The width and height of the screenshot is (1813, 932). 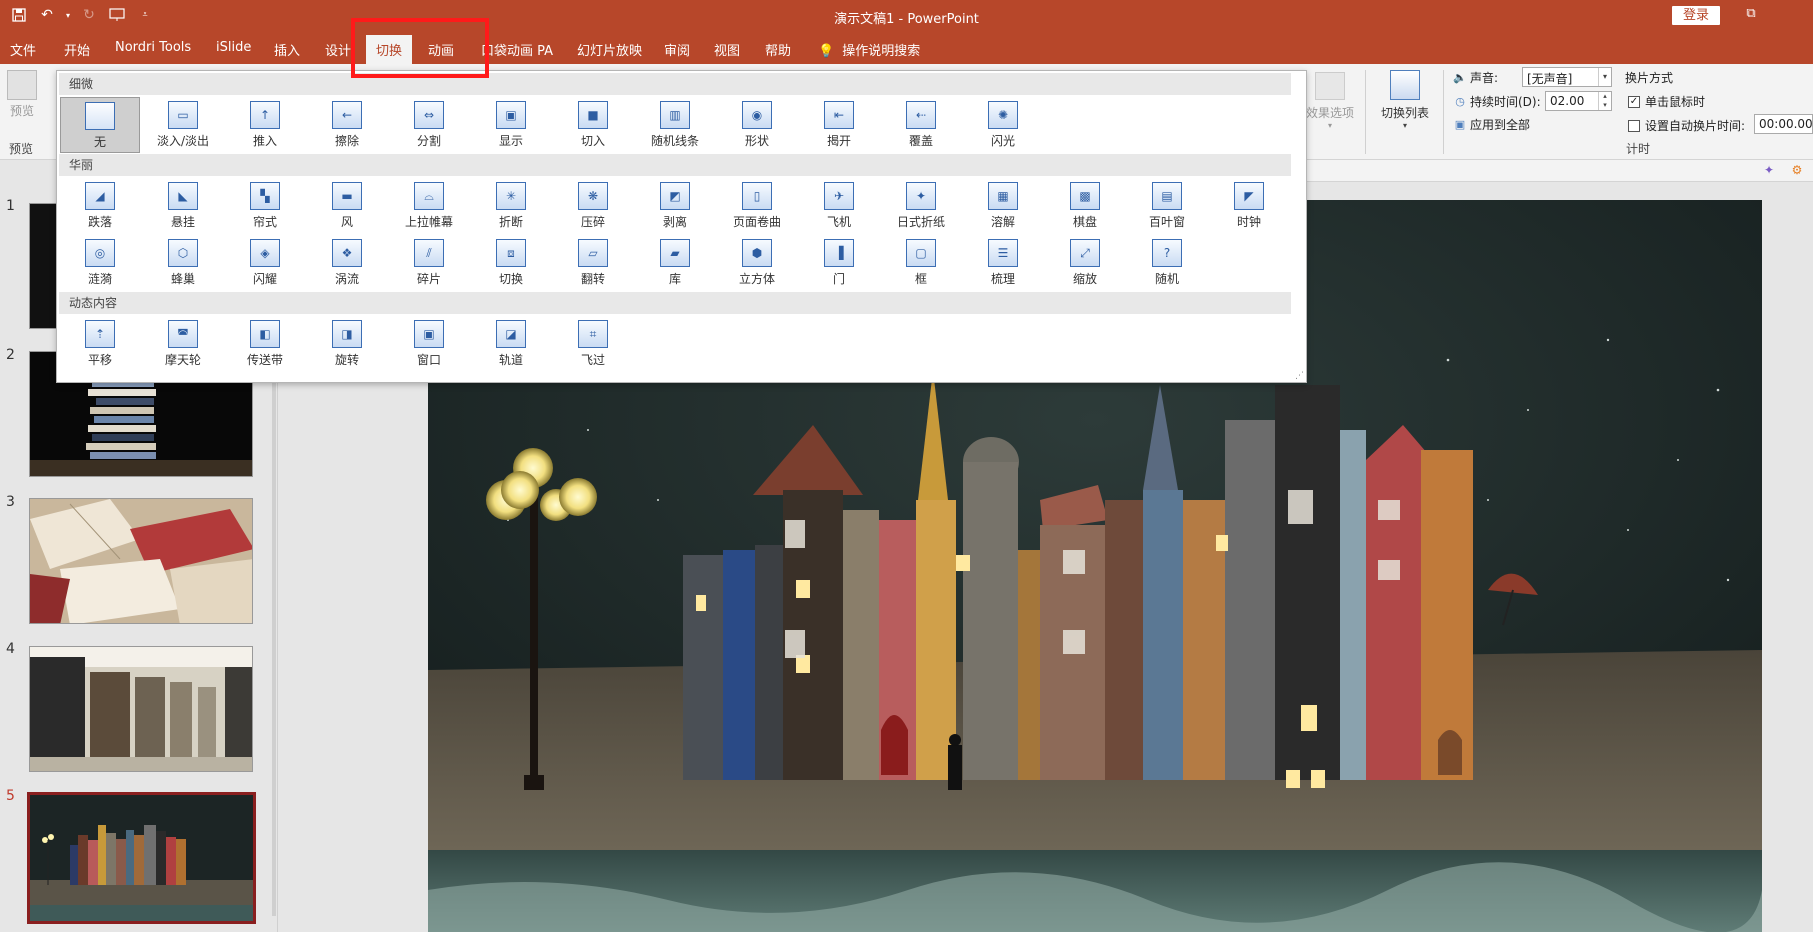 I want to click on transition-conveyor: ◧ 传送带, so click(x=265, y=344).